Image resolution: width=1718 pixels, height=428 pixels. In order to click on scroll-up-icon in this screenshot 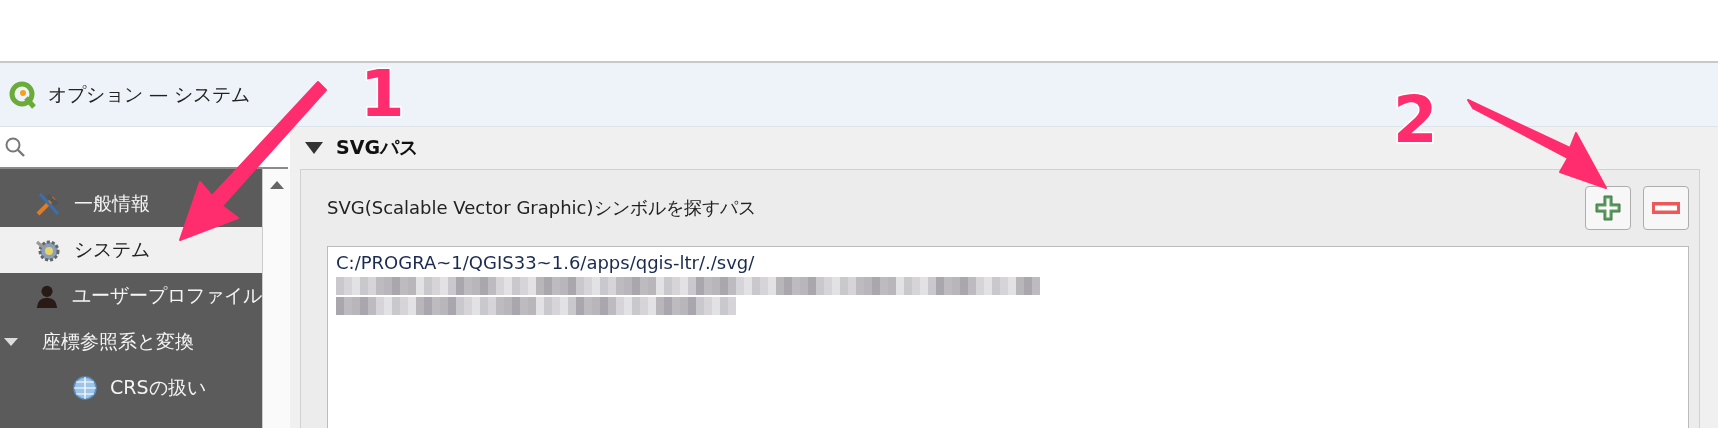, I will do `click(276, 185)`.